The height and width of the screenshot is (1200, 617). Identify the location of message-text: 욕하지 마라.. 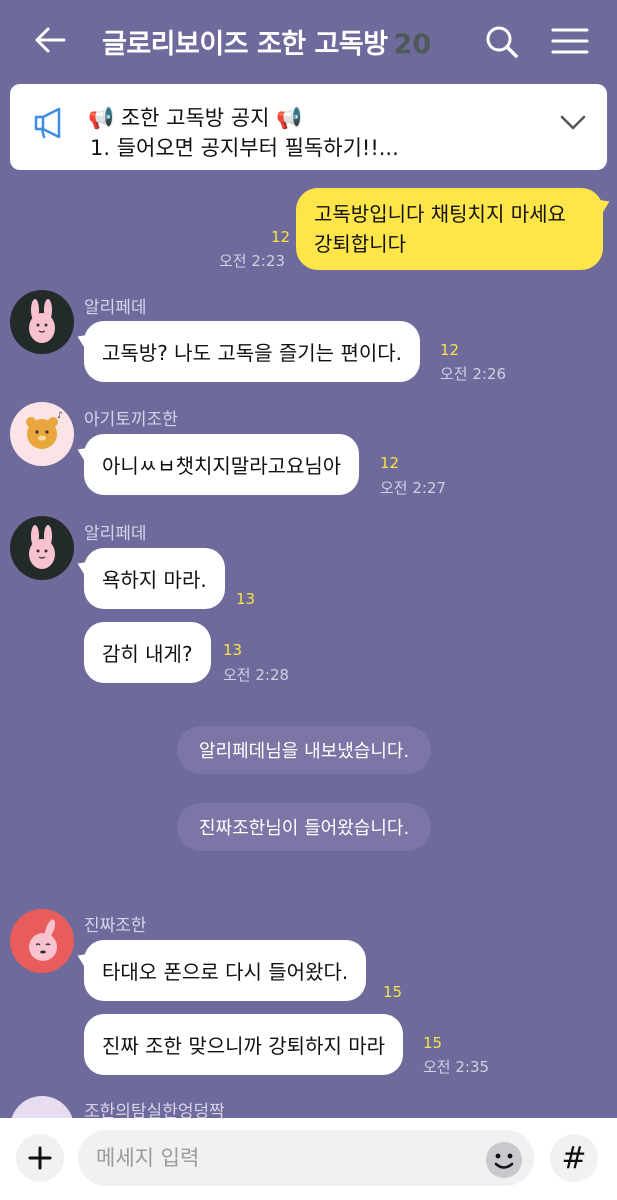
(154, 580).